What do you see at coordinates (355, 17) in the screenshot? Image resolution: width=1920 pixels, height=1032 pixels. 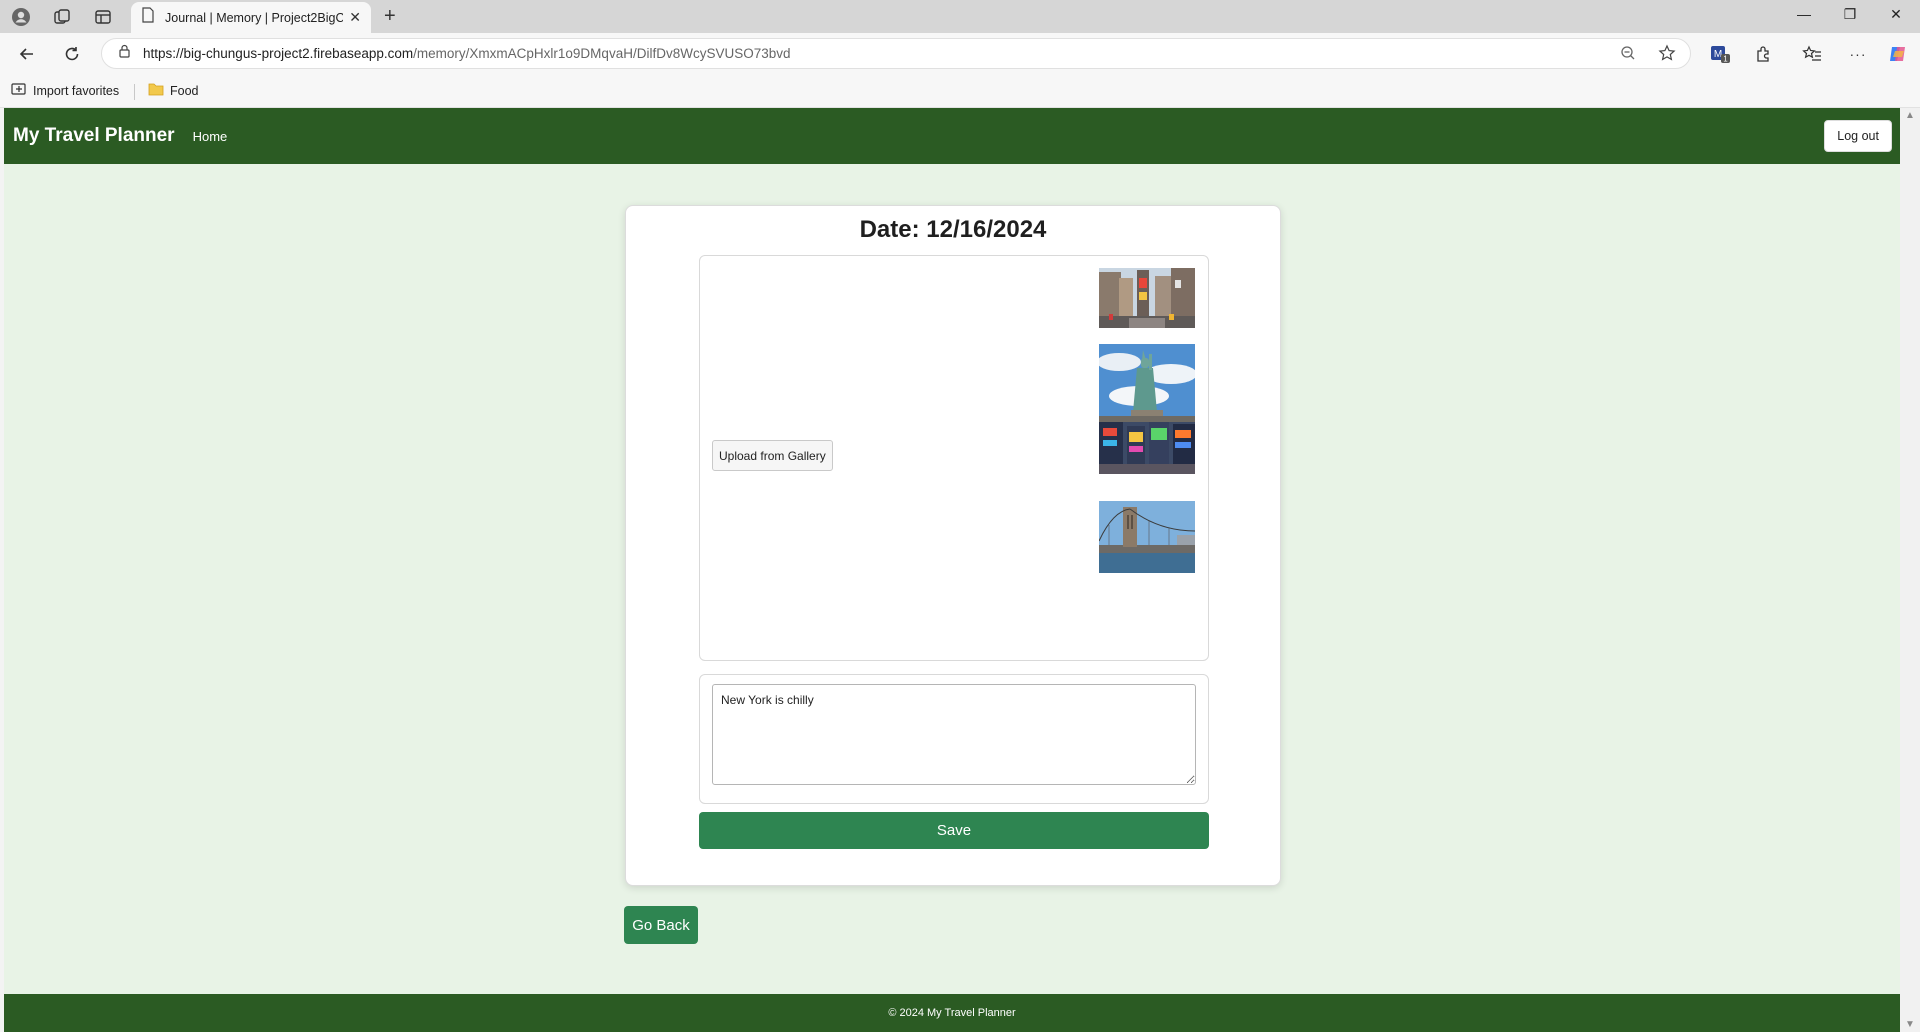 I see `close-tab-icon: ✕` at bounding box center [355, 17].